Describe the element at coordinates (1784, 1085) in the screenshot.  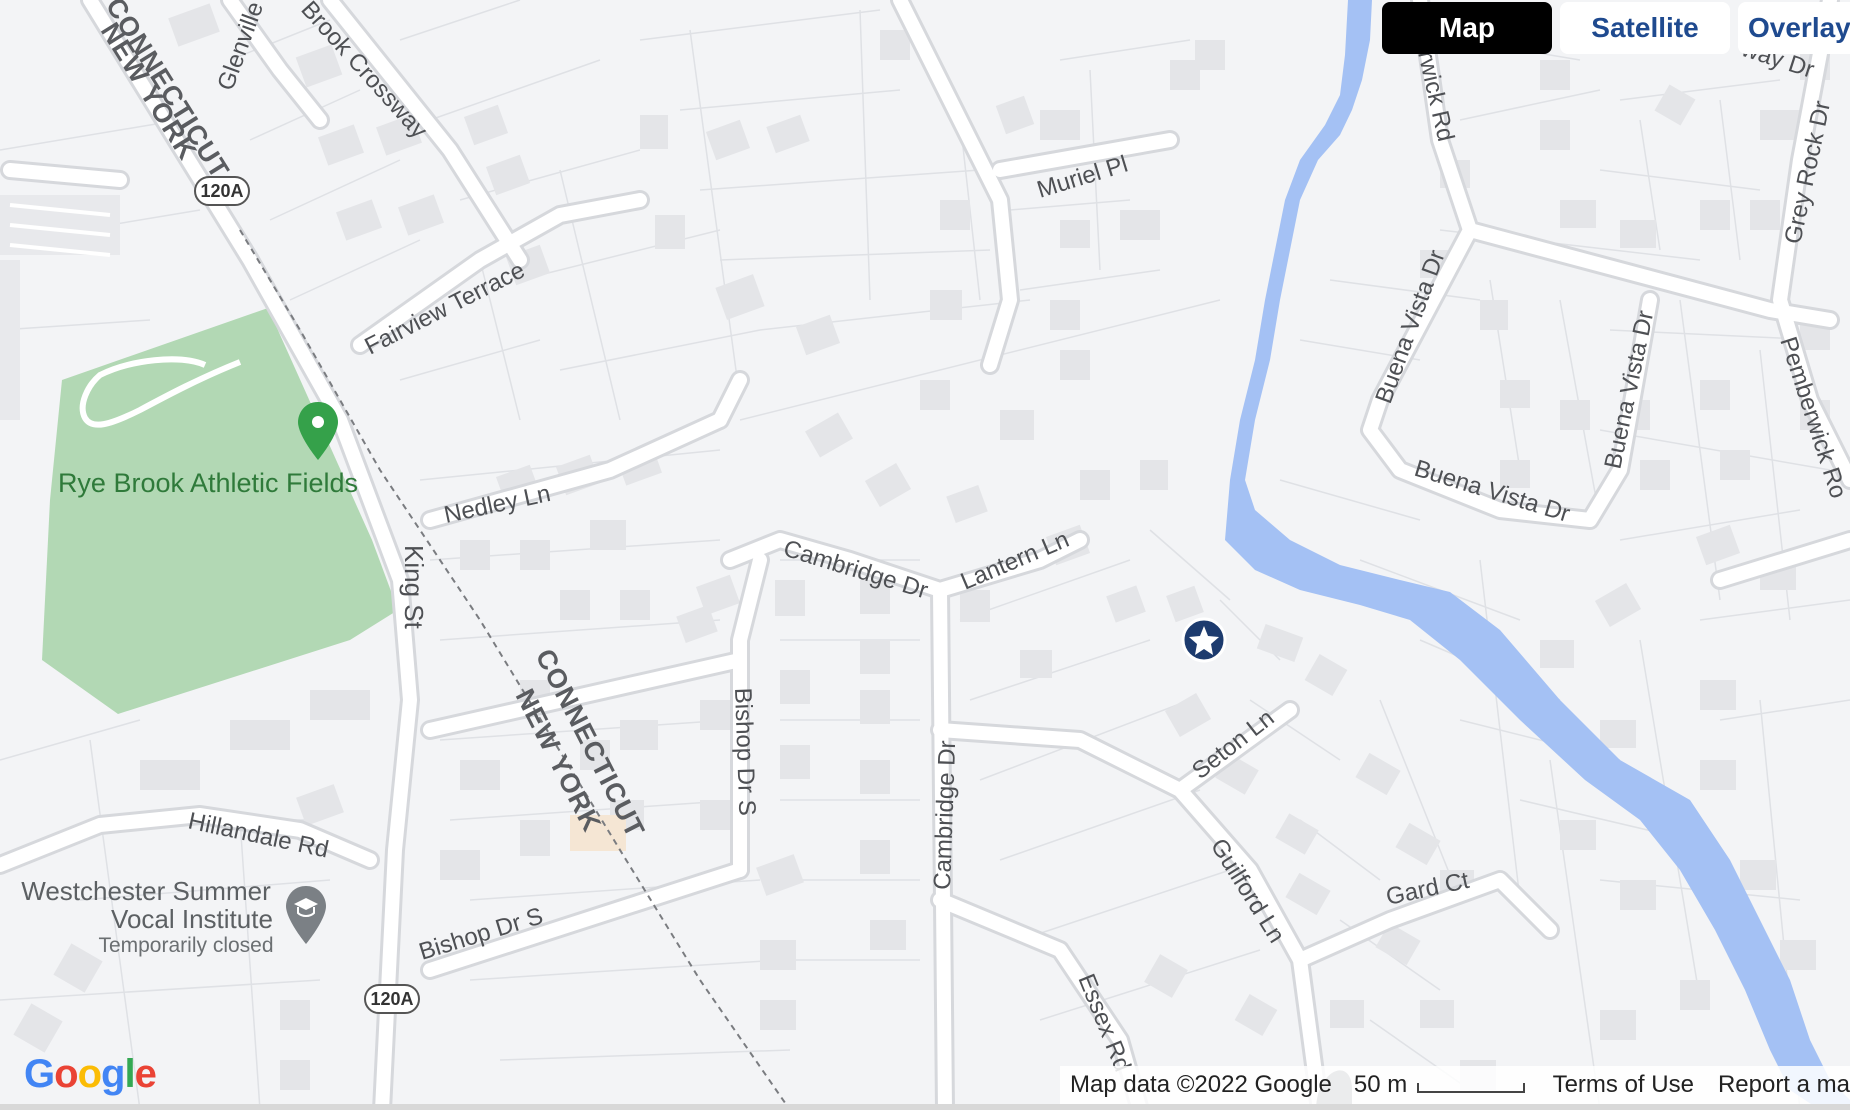
I see `report-map-error-link: Report a ma` at that location.